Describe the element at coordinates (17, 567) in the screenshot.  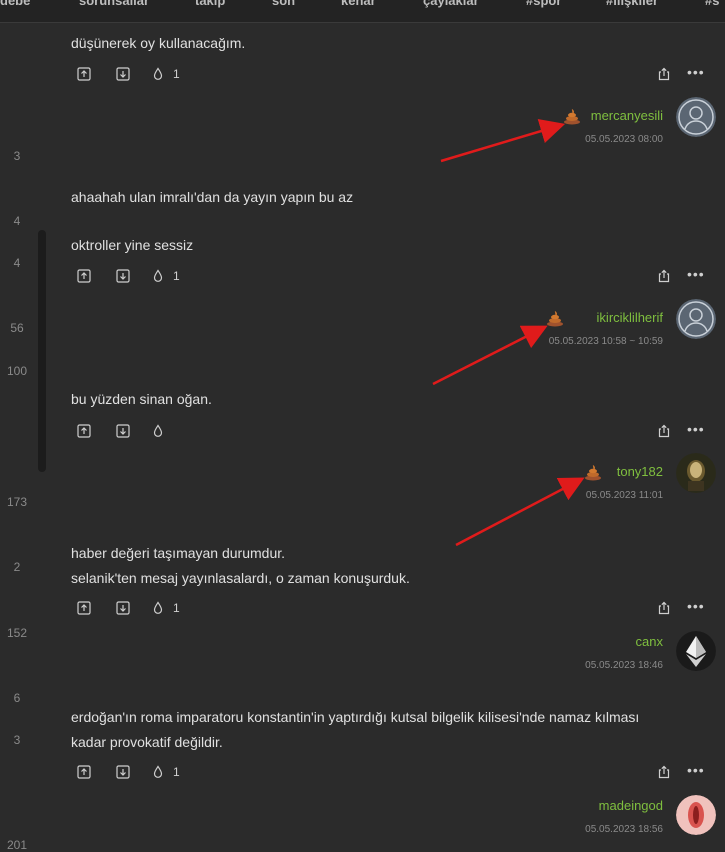
I see `topic-count: 2` at that location.